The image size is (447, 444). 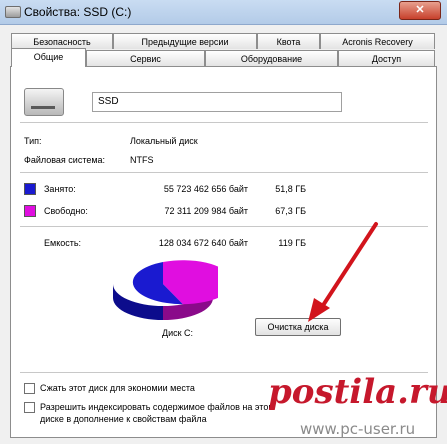 What do you see at coordinates (203, 243) in the screenshot?
I see `capacity-bytes: 128 034 672 640 байт` at bounding box center [203, 243].